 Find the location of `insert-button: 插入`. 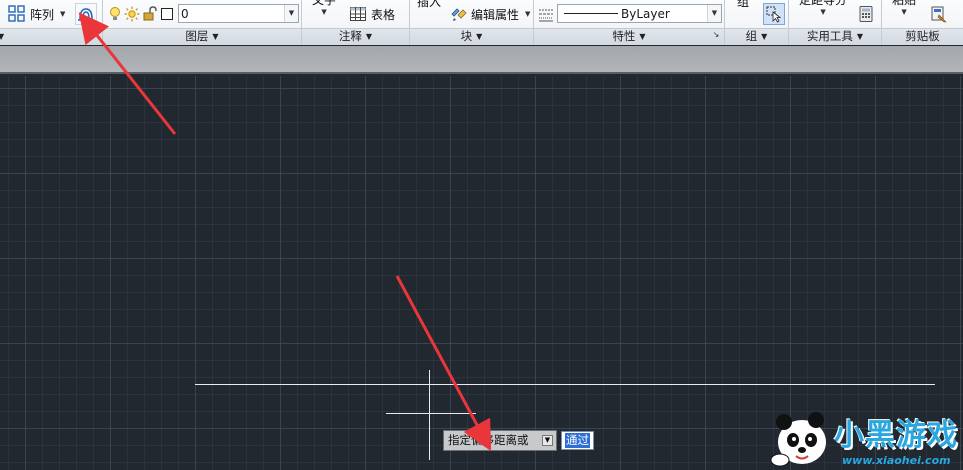

insert-button: 插入 is located at coordinates (429, 5).